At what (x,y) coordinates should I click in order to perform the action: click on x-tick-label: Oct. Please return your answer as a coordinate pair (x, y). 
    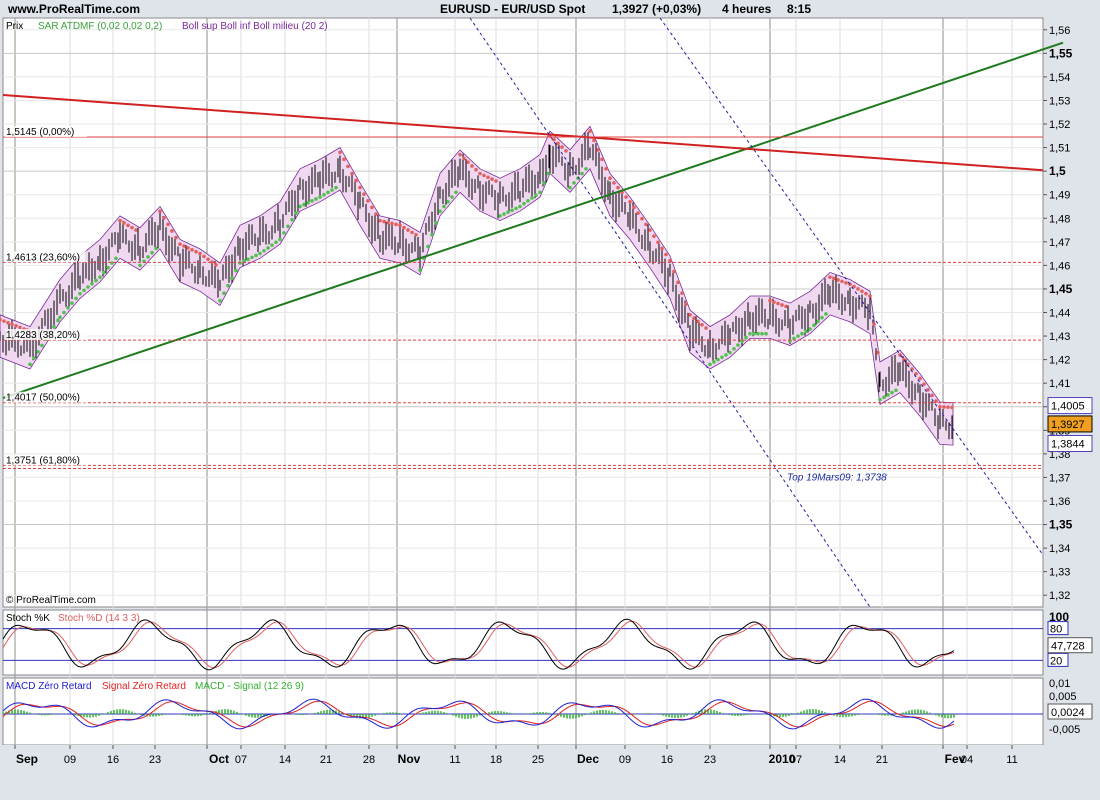
    Looking at the image, I should click on (219, 759).